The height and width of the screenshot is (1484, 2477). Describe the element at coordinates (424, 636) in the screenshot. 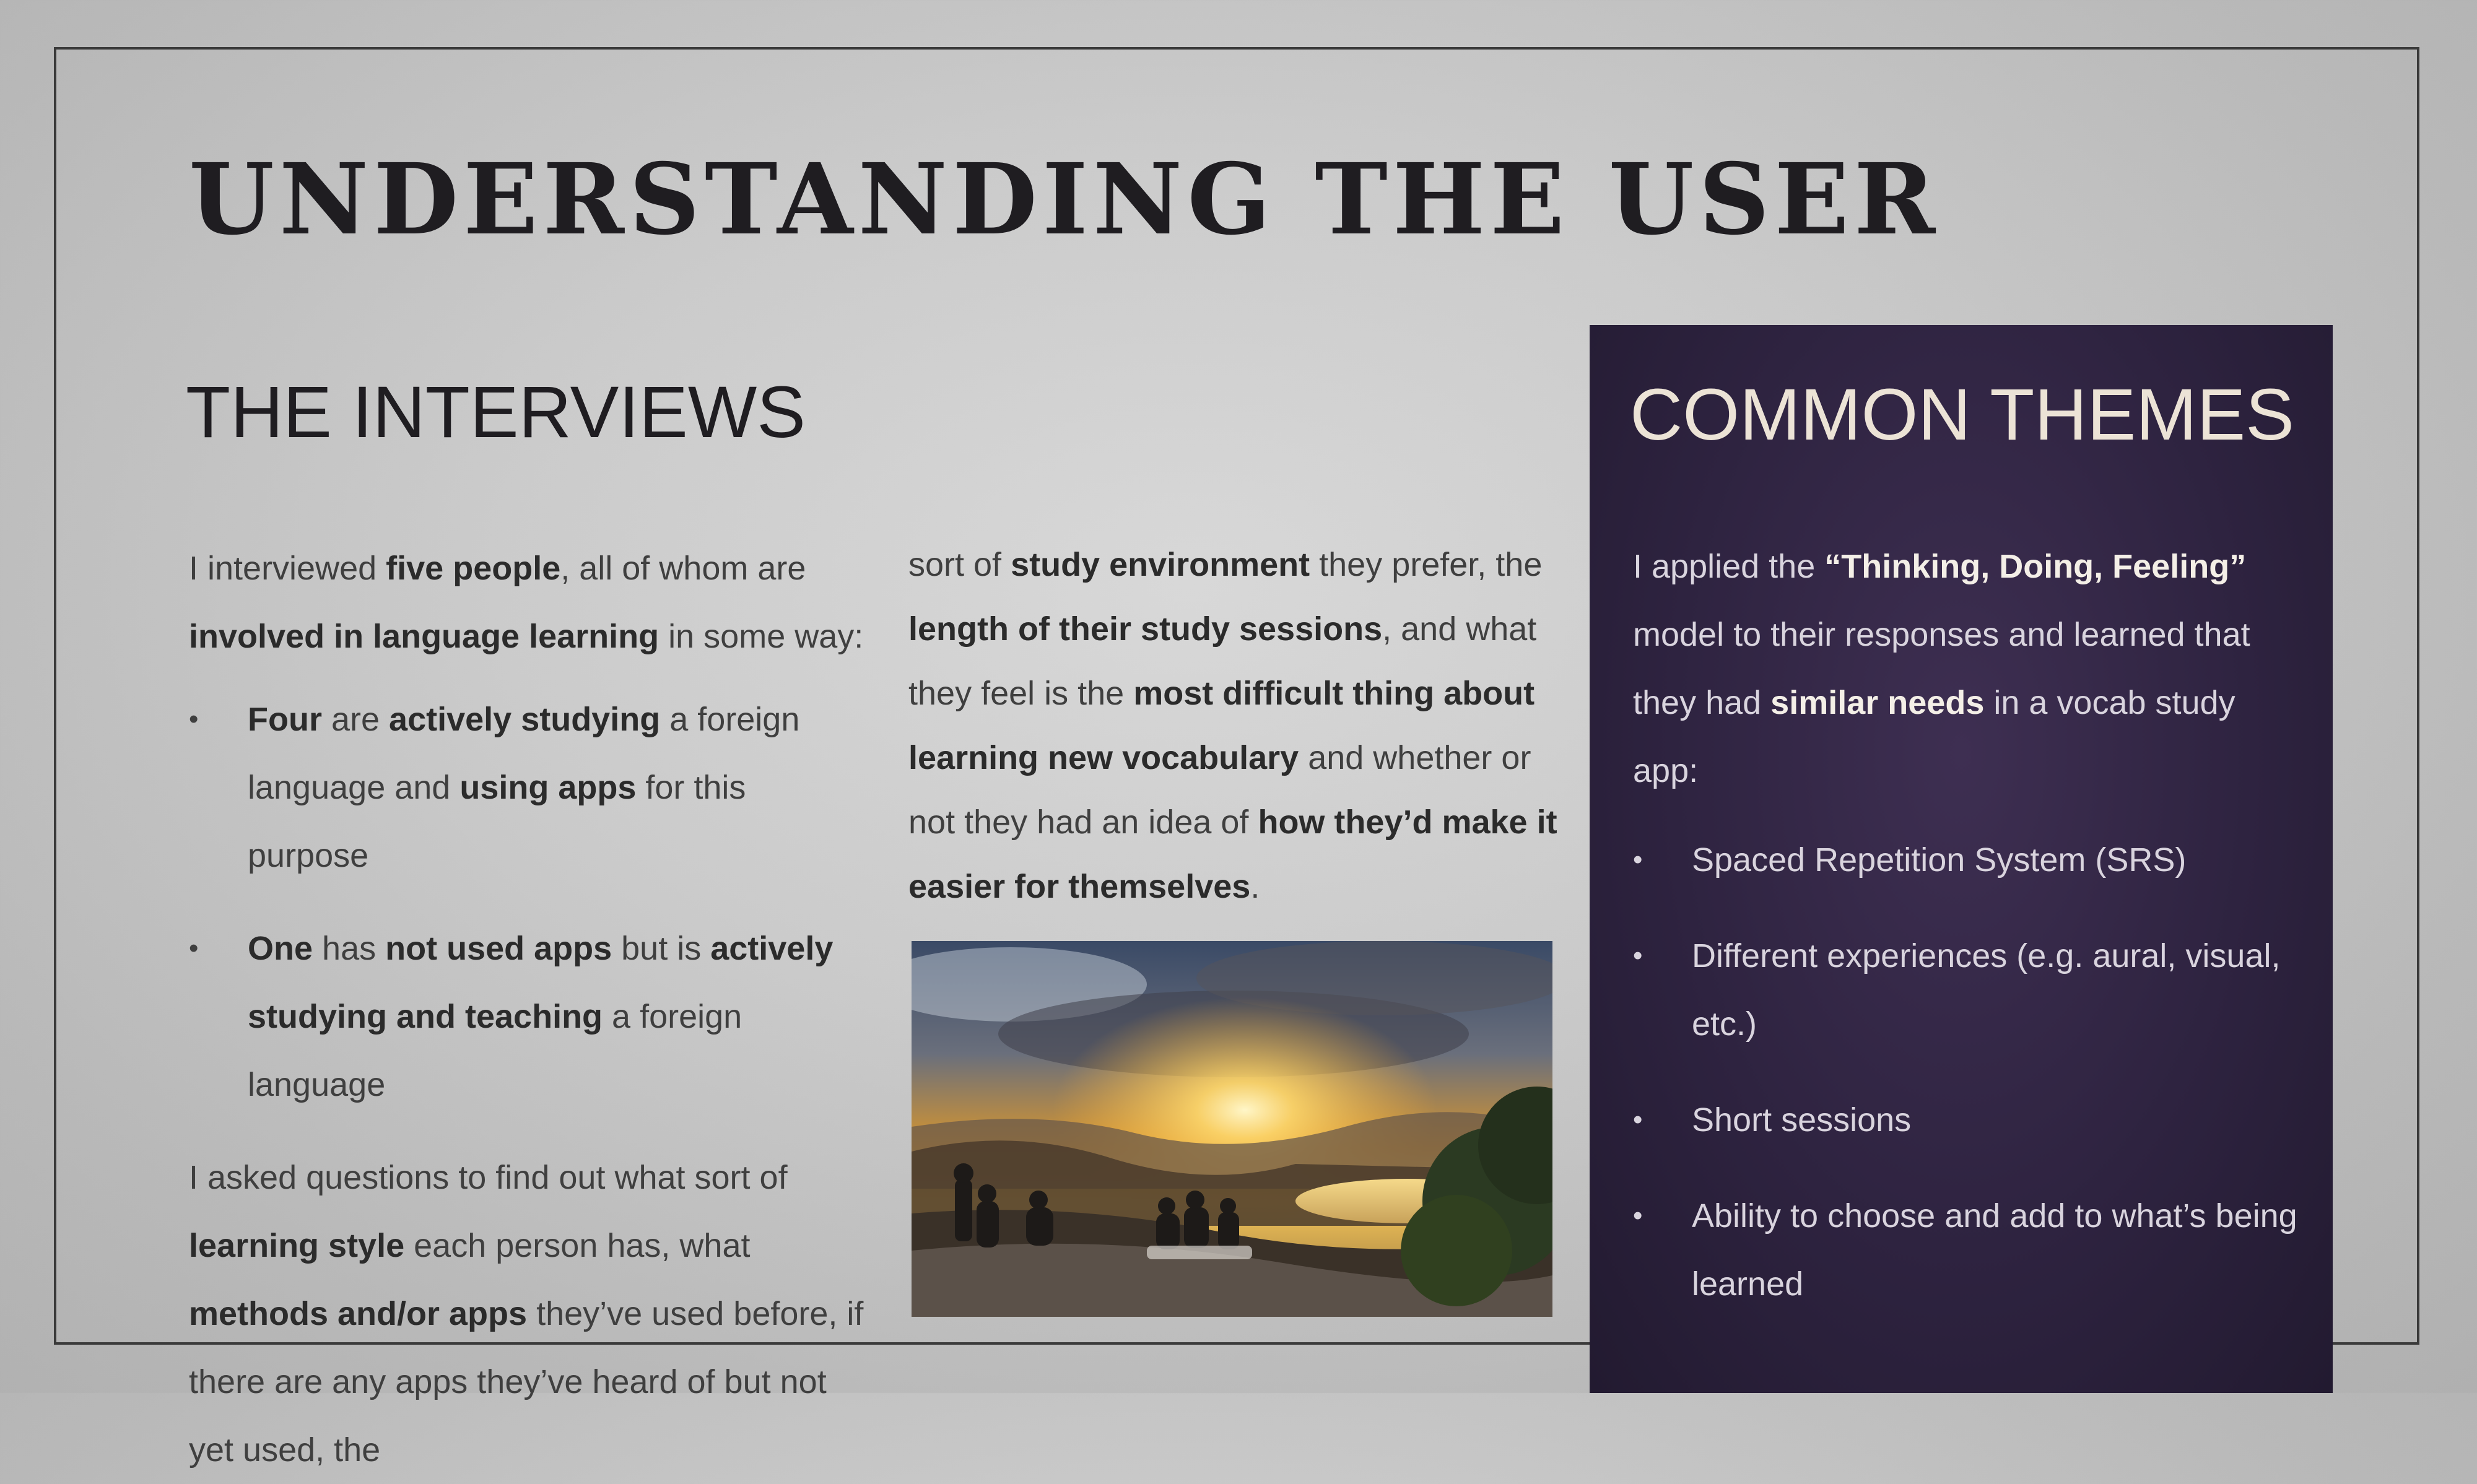

I see `emphasis-text: involved in language learning` at that location.